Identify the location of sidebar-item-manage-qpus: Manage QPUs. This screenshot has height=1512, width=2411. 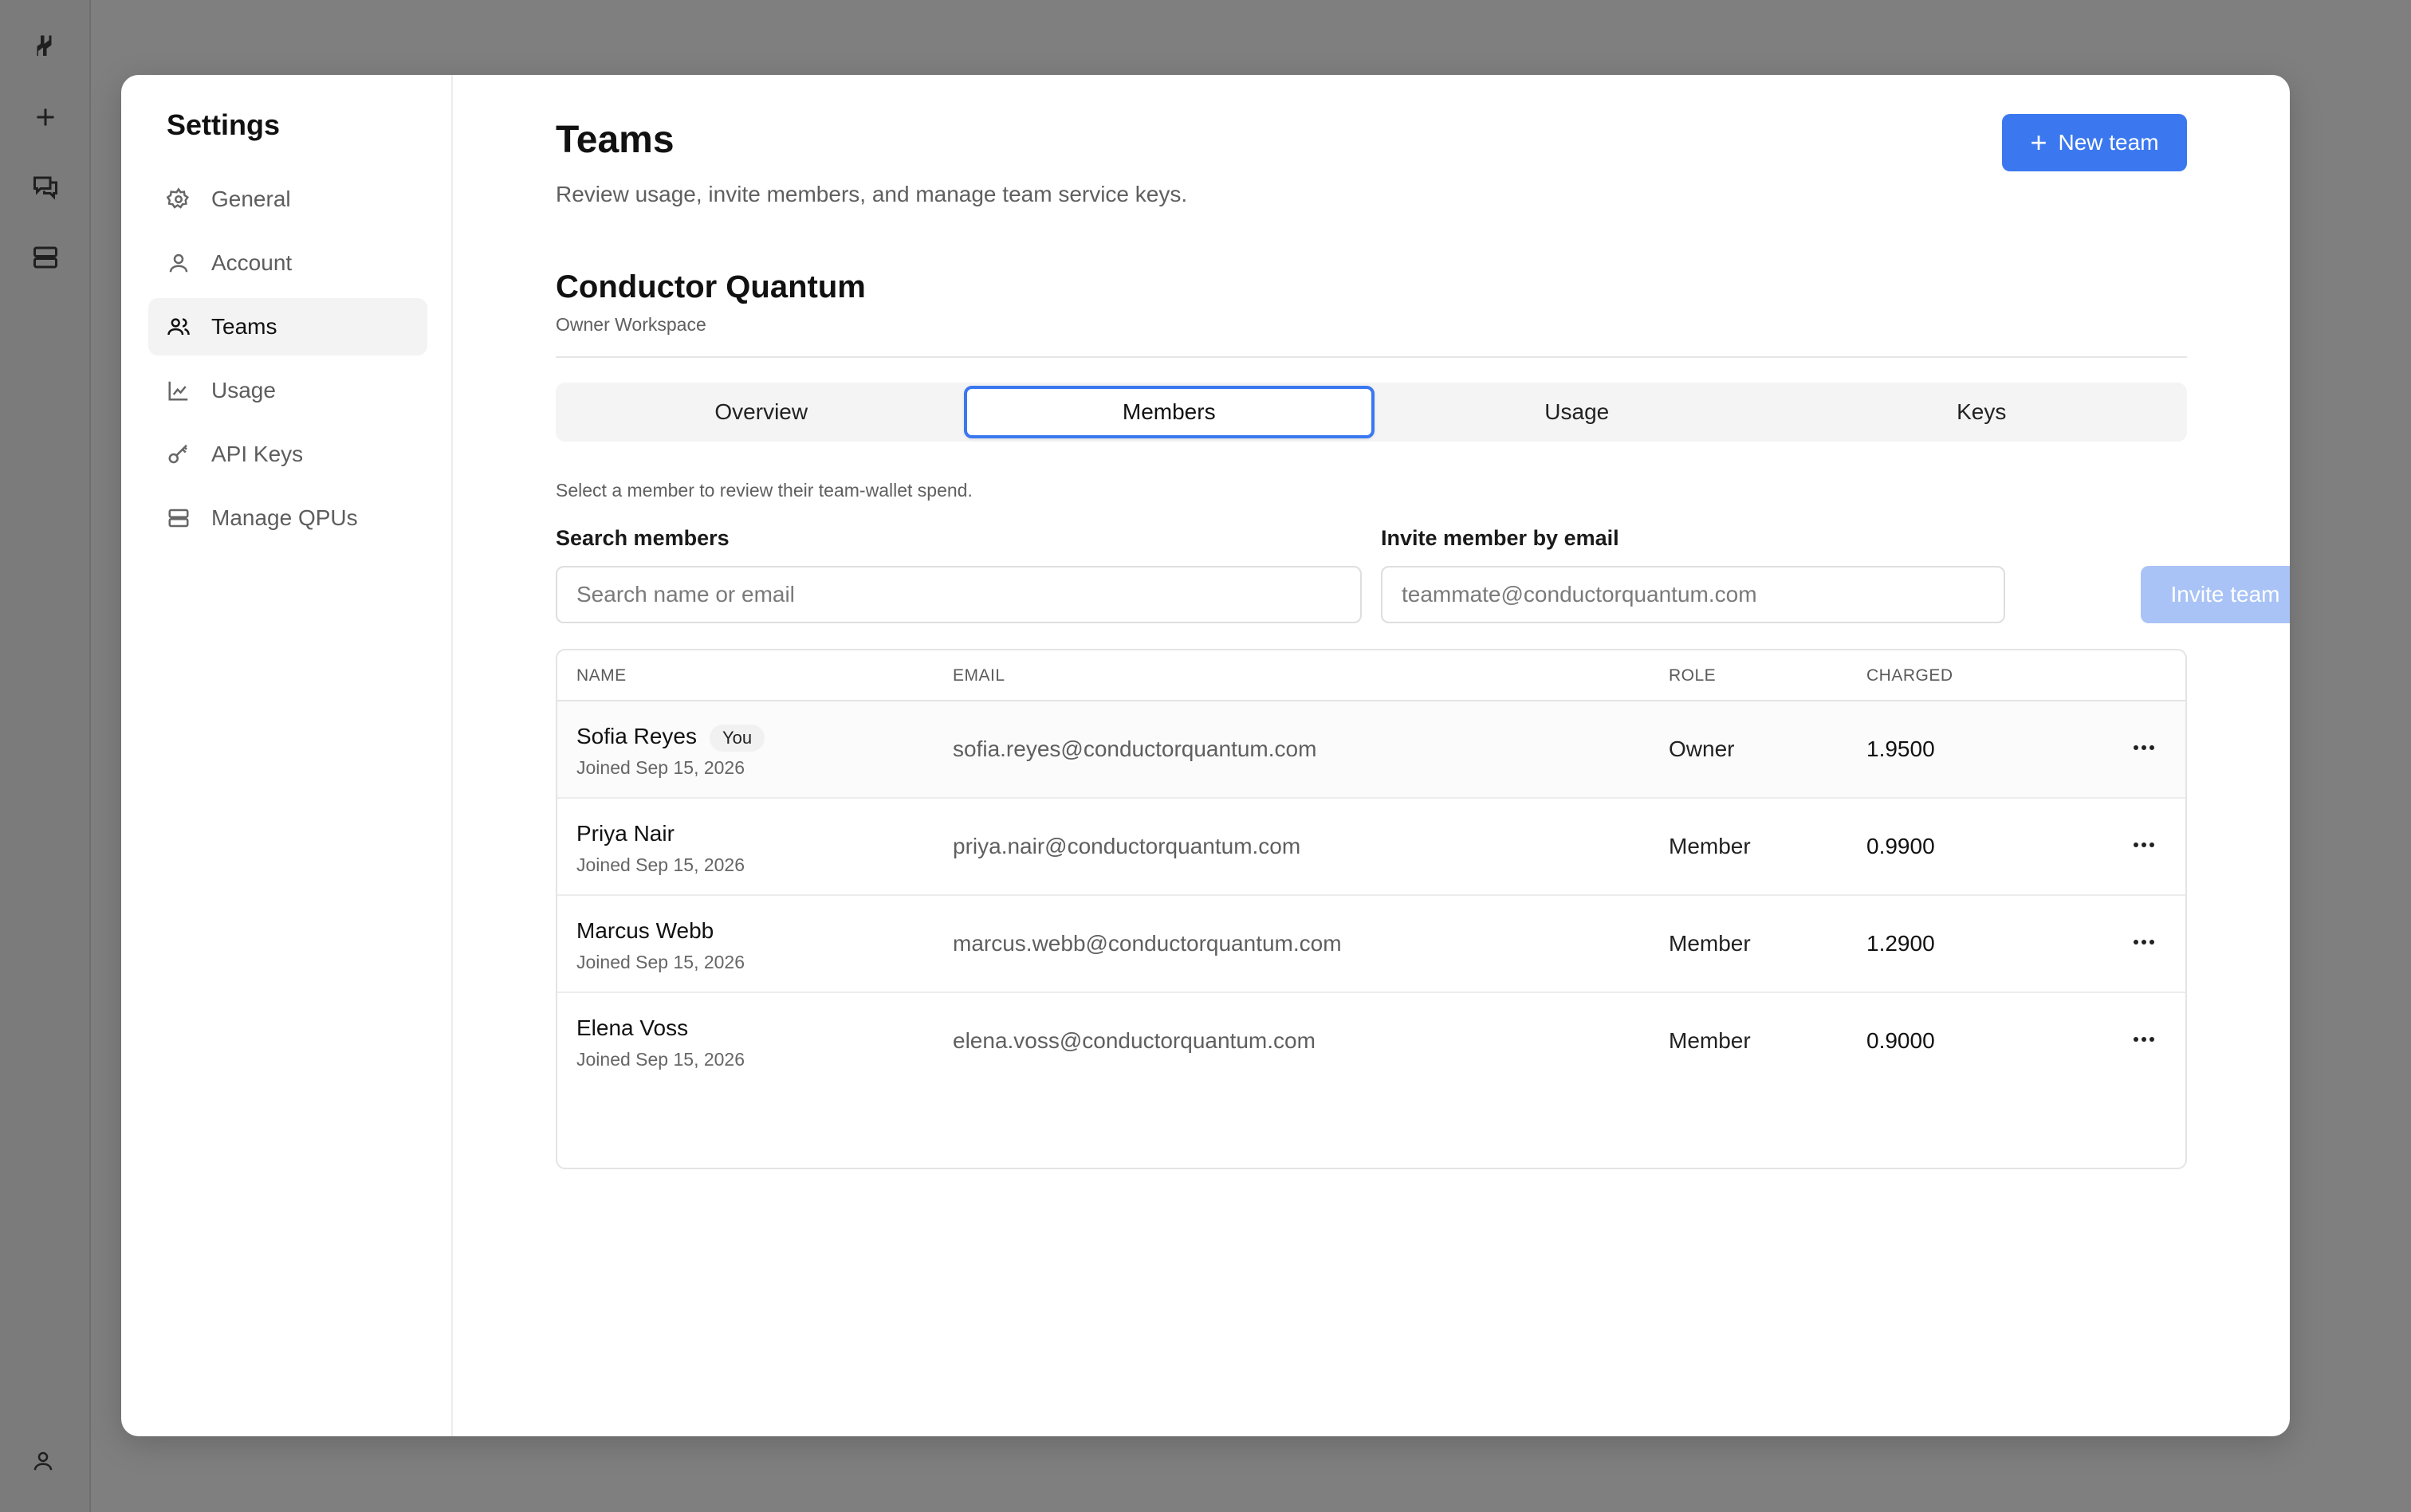
(287, 518).